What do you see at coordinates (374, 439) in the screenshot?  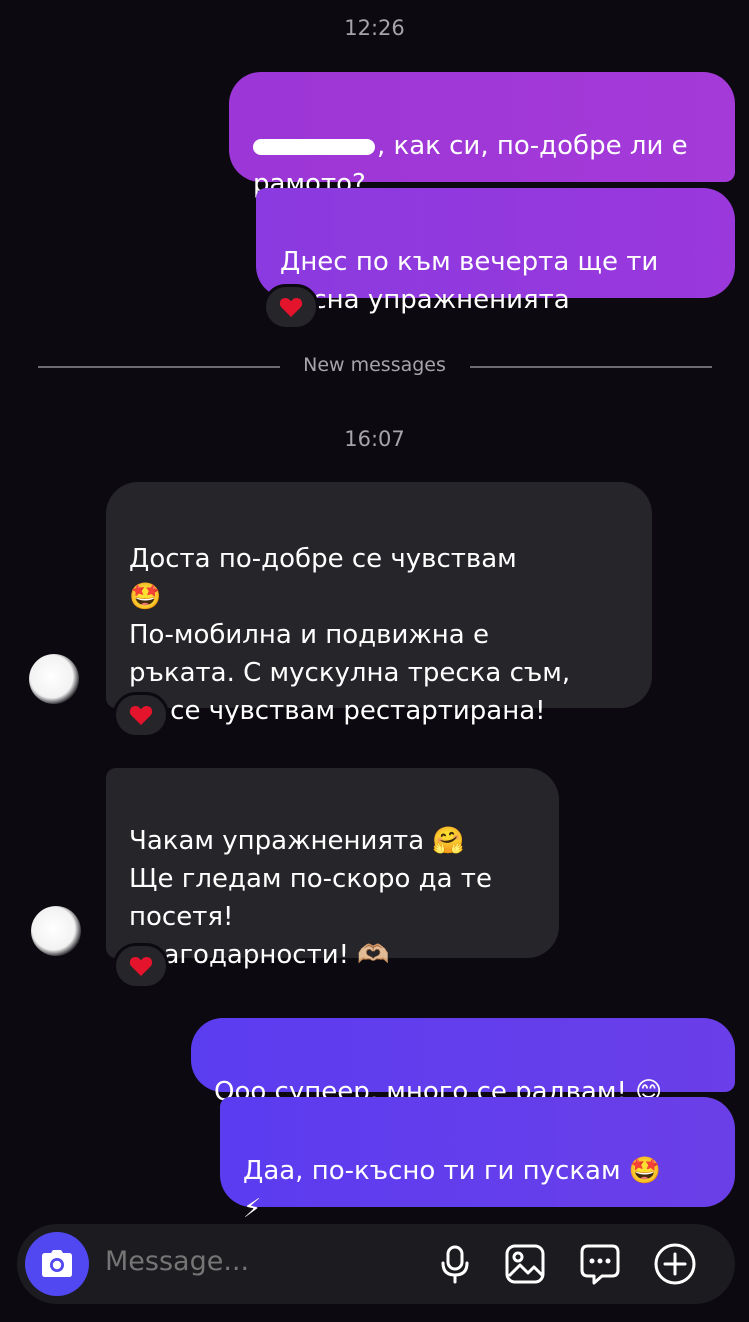 I see `timestamp: 16:07` at bounding box center [374, 439].